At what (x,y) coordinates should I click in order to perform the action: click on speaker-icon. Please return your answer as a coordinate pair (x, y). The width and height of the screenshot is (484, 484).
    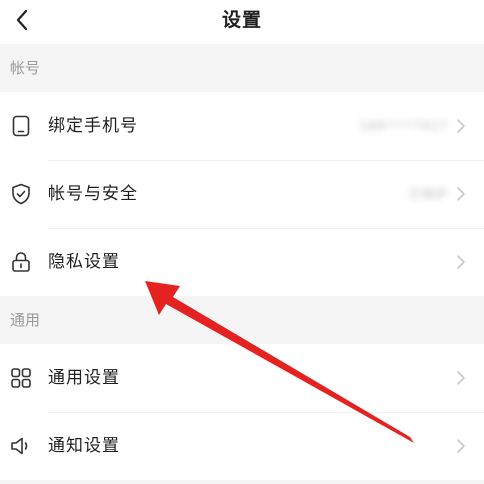
    Looking at the image, I should click on (19, 446).